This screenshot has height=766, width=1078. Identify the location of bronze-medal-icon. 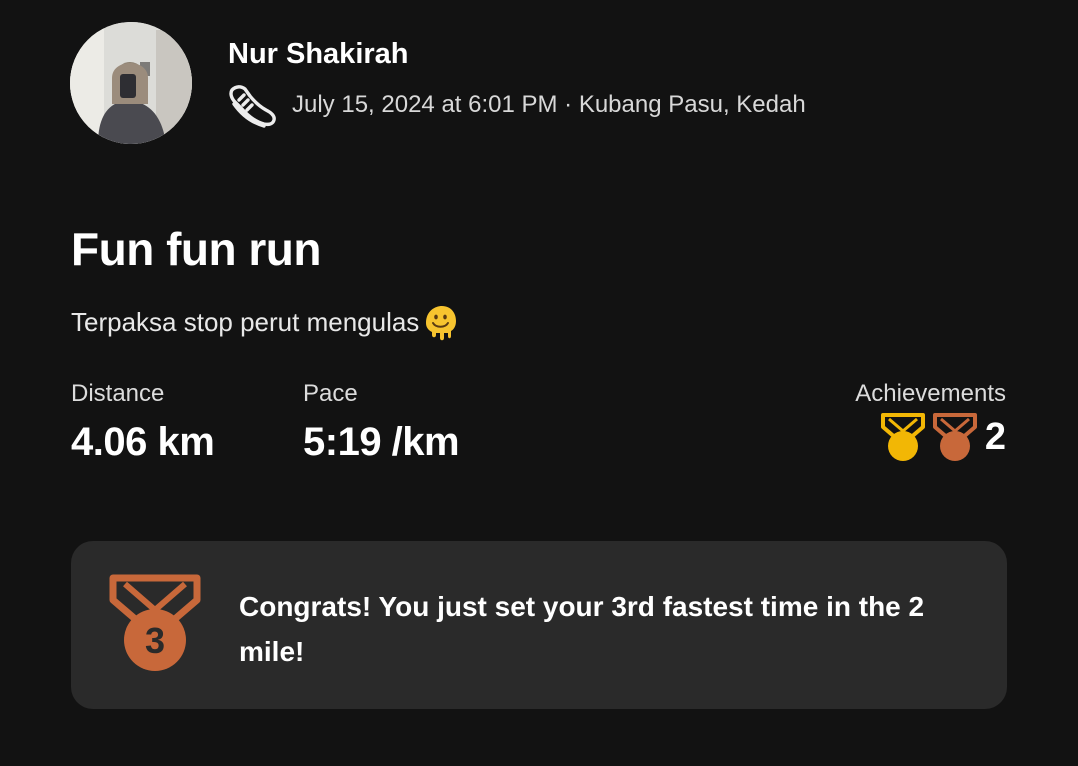
(954, 437).